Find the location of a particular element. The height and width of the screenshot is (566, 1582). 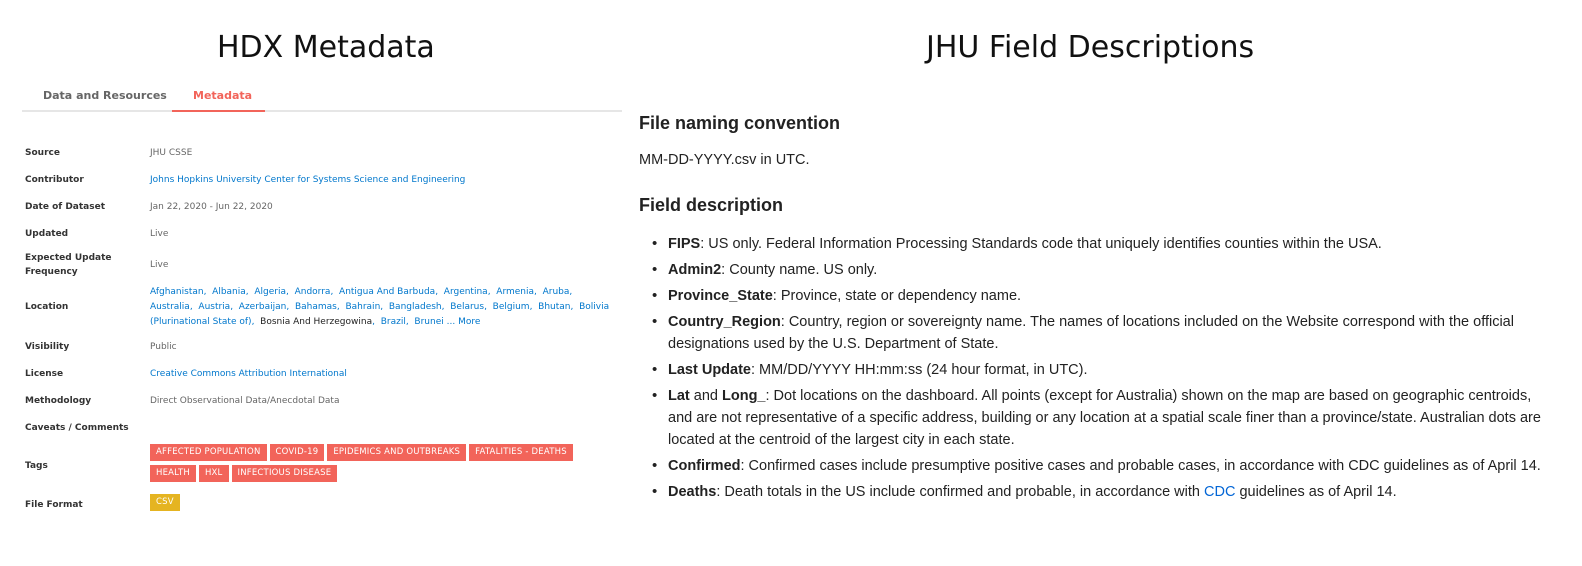

field-name: Country_Region is located at coordinates (724, 322).